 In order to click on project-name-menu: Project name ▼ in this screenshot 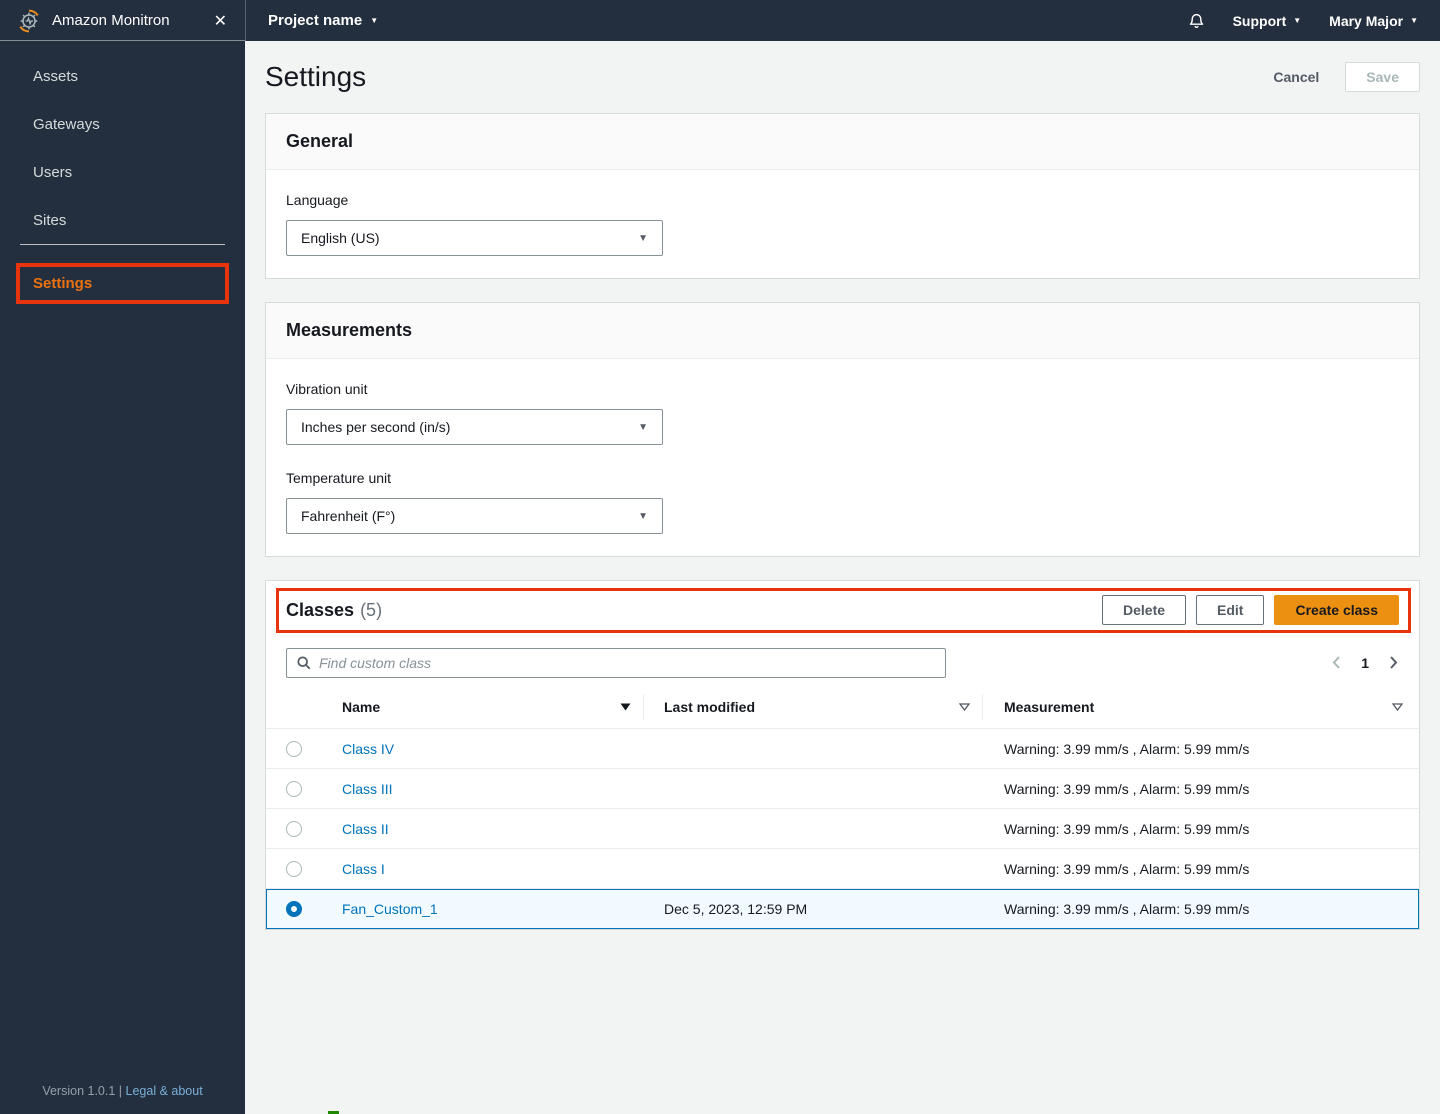, I will do `click(323, 20)`.